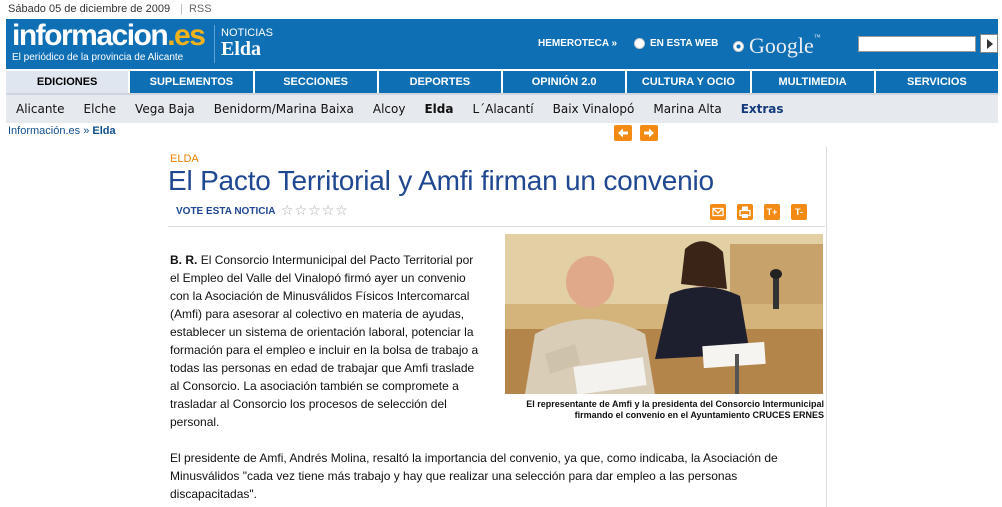 This screenshot has width=1002, height=507. I want to click on main-nav-opinion: OPINIÓN 2.0, so click(563, 82).